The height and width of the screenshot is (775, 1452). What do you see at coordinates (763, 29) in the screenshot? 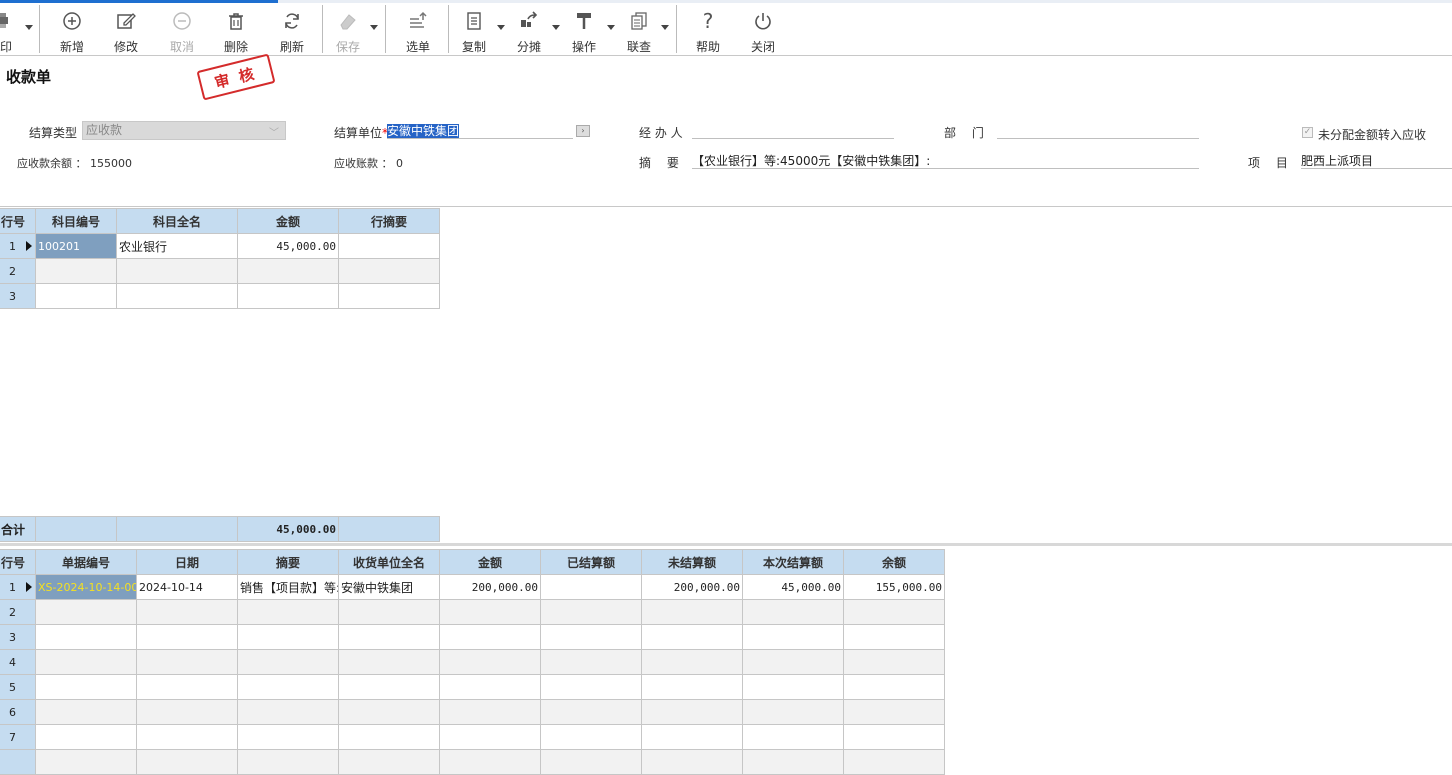
I see `close-button: 关闭` at bounding box center [763, 29].